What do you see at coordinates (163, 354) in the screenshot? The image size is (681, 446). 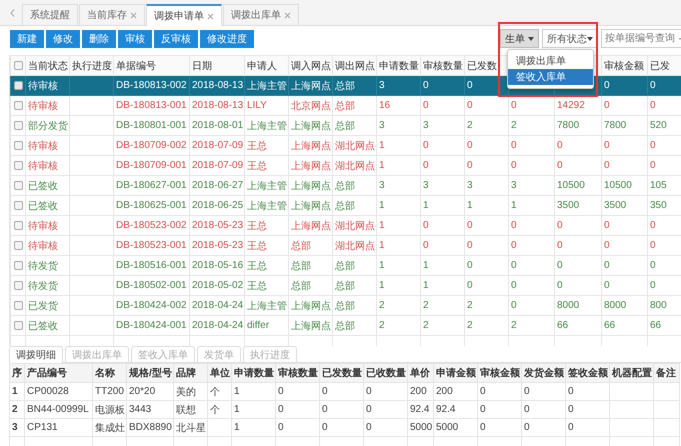 I see `tab: 签收入库单` at bounding box center [163, 354].